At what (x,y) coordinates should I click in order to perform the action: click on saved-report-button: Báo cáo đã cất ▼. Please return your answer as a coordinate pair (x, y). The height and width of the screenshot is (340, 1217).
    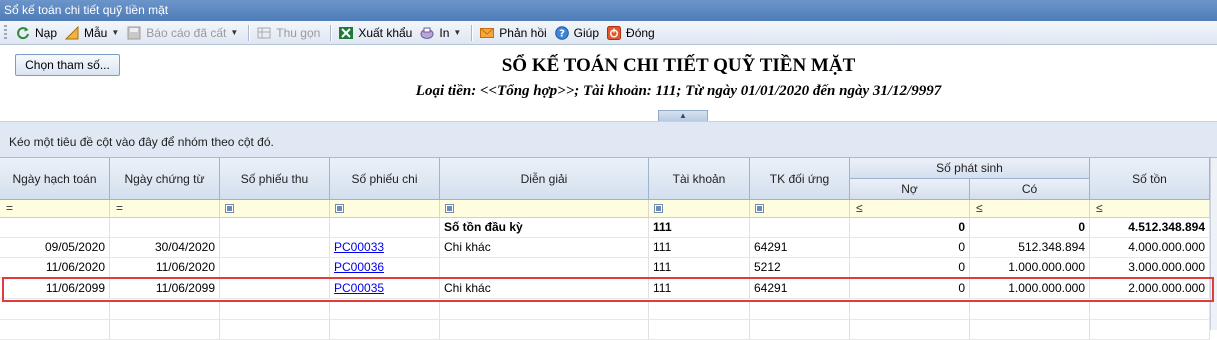
    Looking at the image, I should click on (182, 33).